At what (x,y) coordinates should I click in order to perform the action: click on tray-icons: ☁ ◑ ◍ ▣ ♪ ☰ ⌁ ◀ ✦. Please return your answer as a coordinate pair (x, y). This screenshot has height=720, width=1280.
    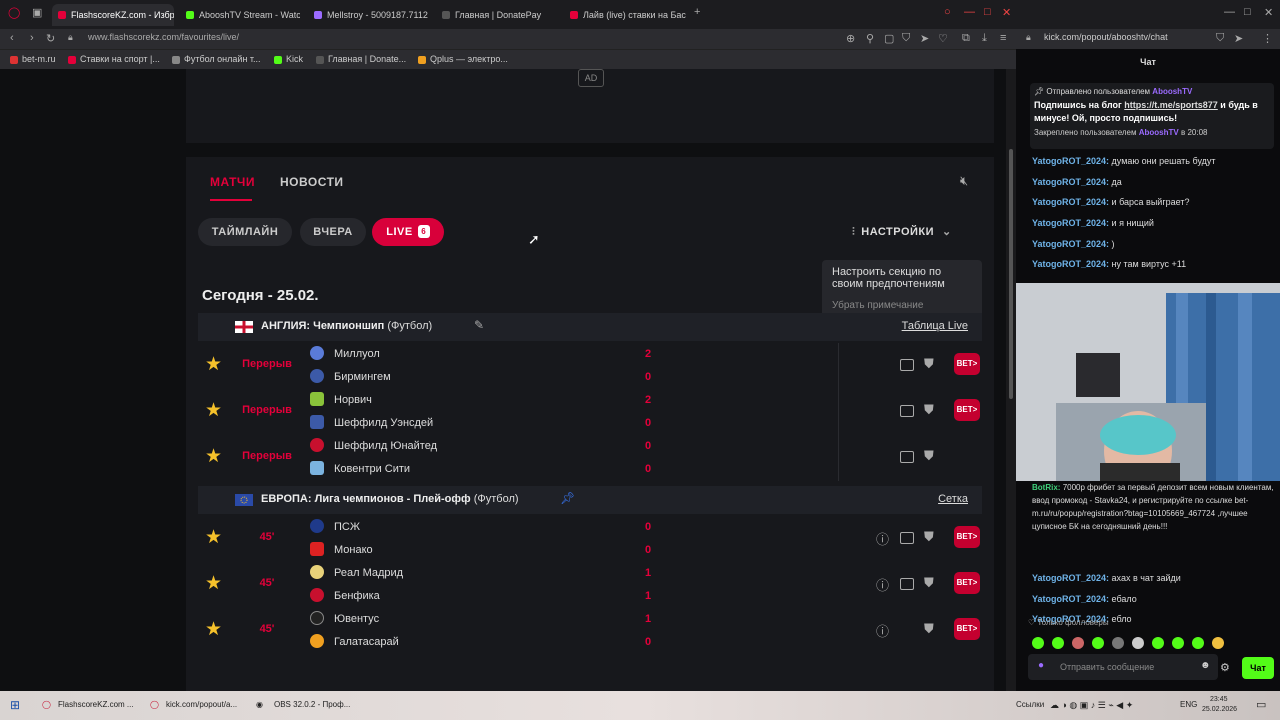
    Looking at the image, I should click on (1091, 705).